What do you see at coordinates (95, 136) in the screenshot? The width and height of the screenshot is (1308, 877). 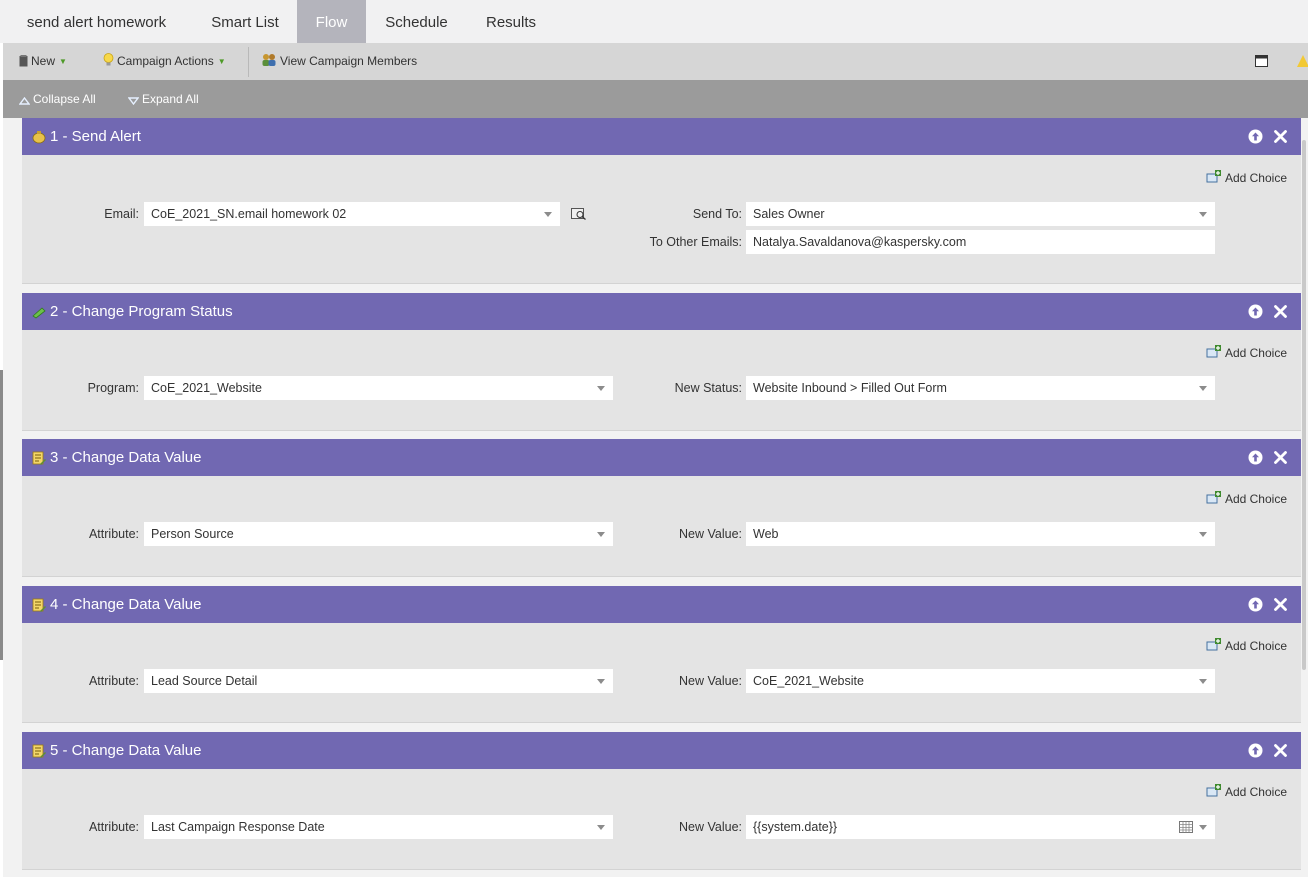 I see `step-title: 1 - Send Alert` at bounding box center [95, 136].